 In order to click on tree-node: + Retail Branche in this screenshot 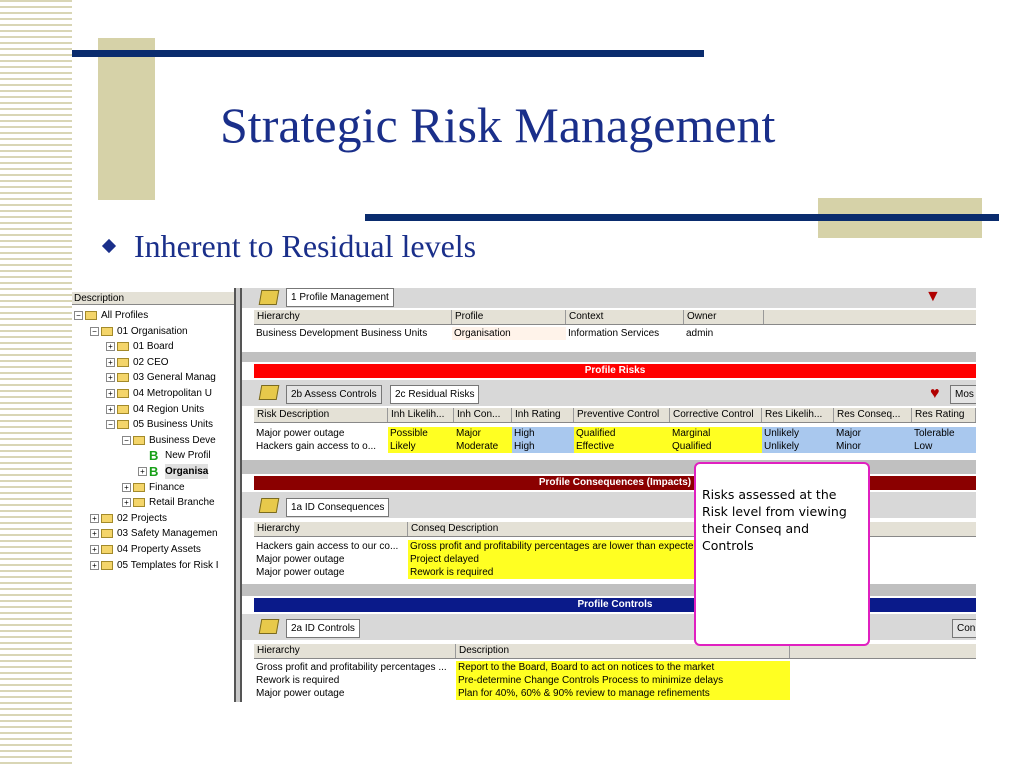, I will do `click(168, 502)`.